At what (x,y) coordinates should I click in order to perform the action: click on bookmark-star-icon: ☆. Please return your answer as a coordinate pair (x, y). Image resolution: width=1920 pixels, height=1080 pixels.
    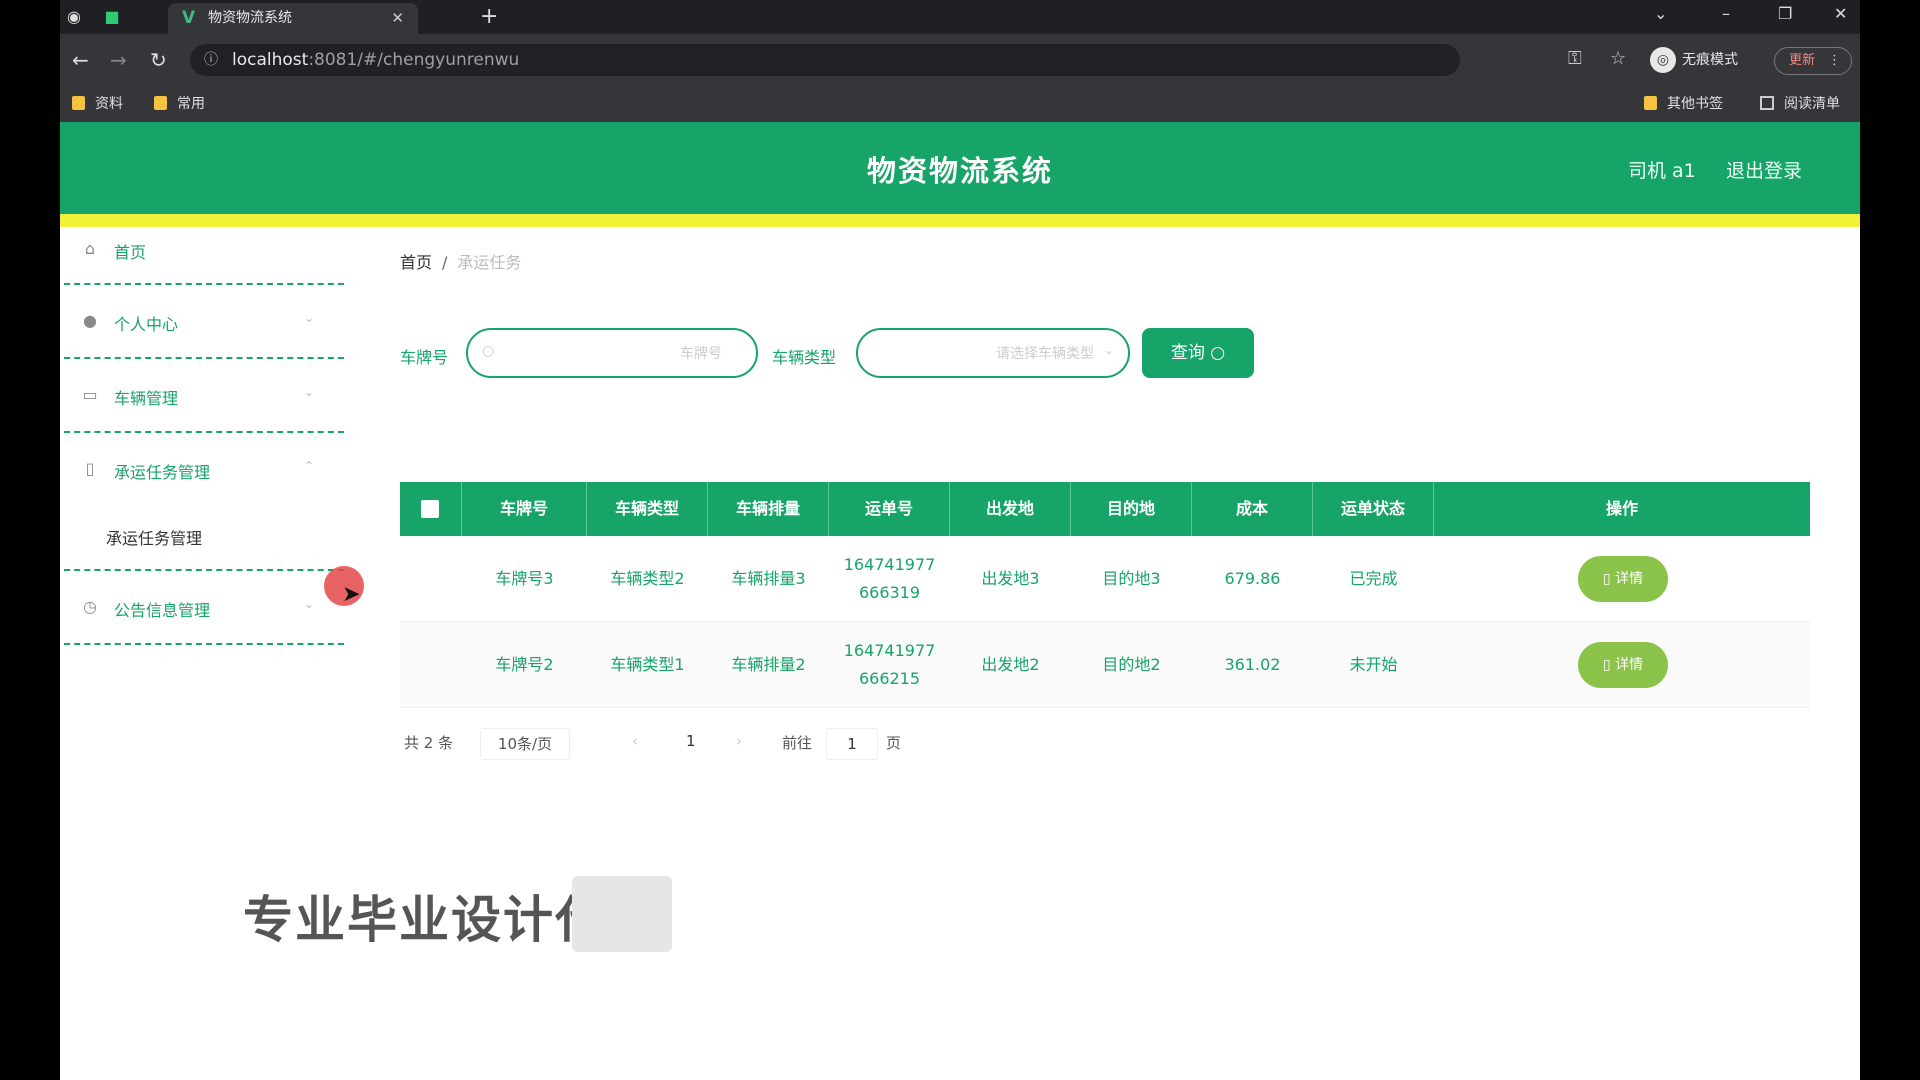
    Looking at the image, I should click on (1618, 58).